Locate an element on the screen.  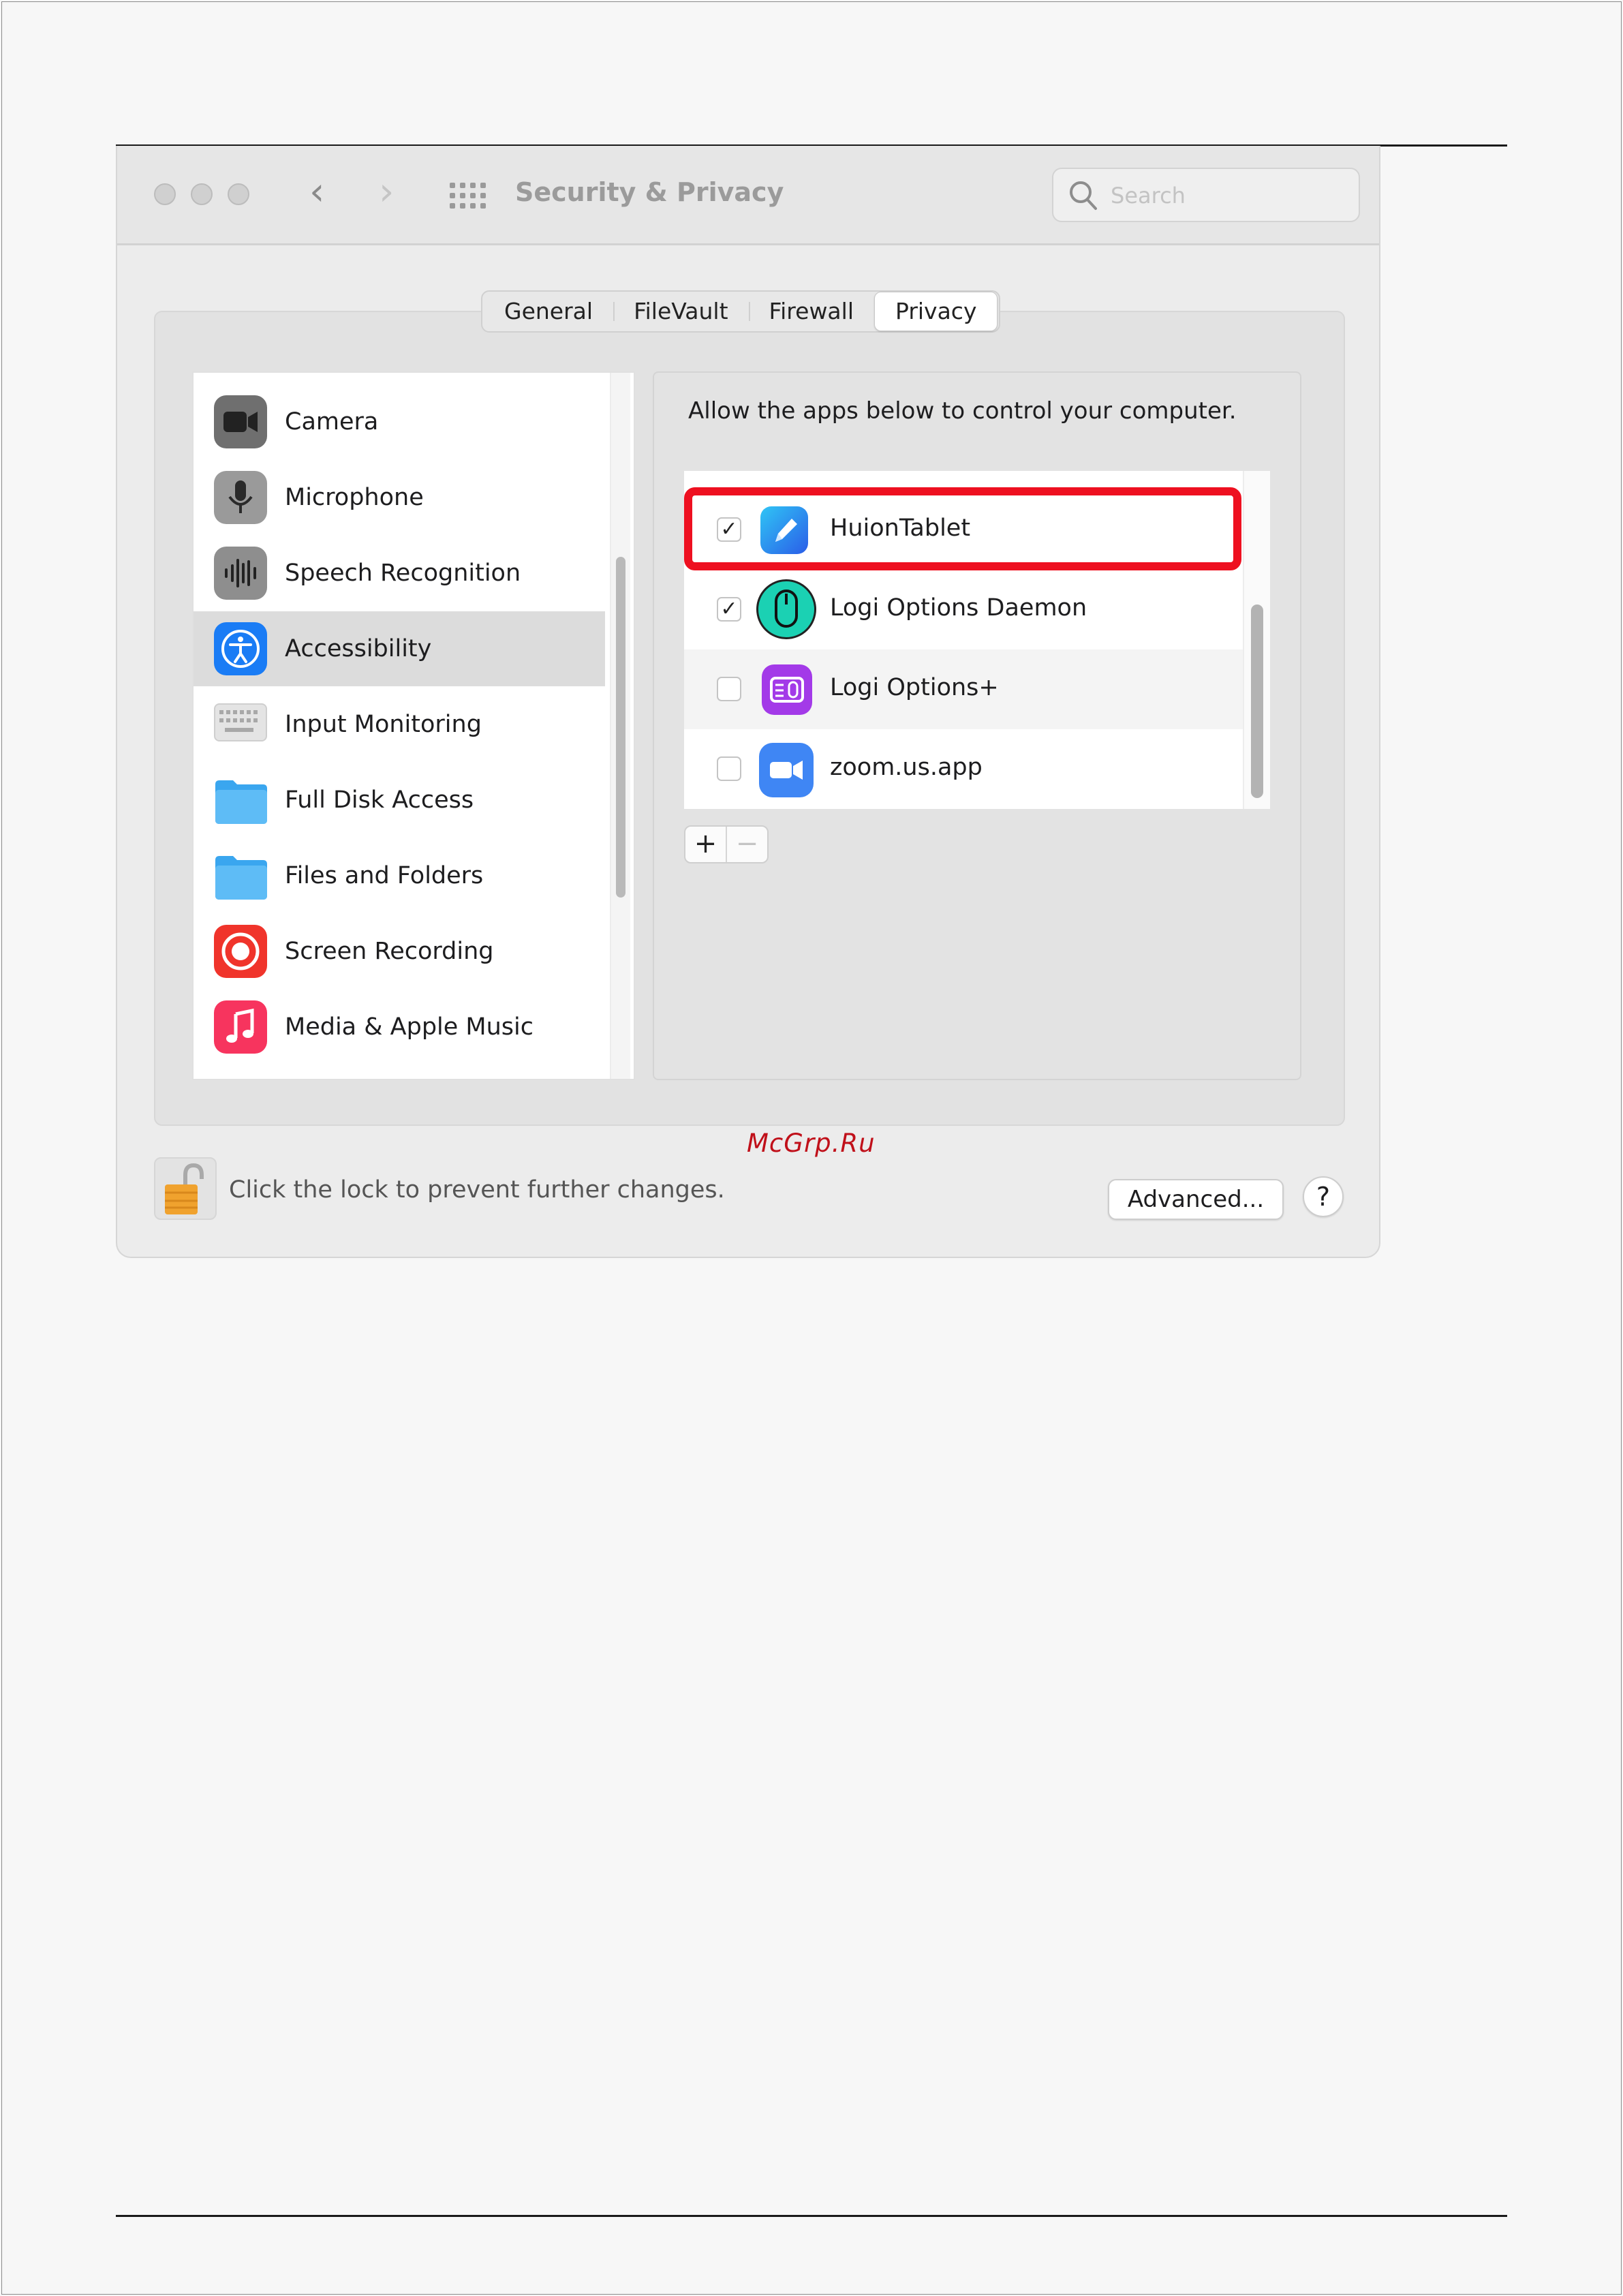
sidebar-item-label: Accessibility is located at coordinates (358, 649).